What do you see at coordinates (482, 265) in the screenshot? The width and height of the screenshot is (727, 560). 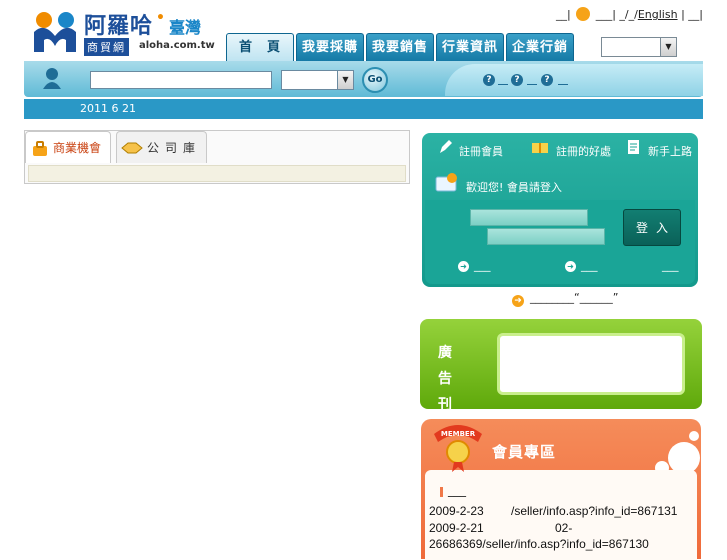 I see `forgot-link-1: ___` at bounding box center [482, 265].